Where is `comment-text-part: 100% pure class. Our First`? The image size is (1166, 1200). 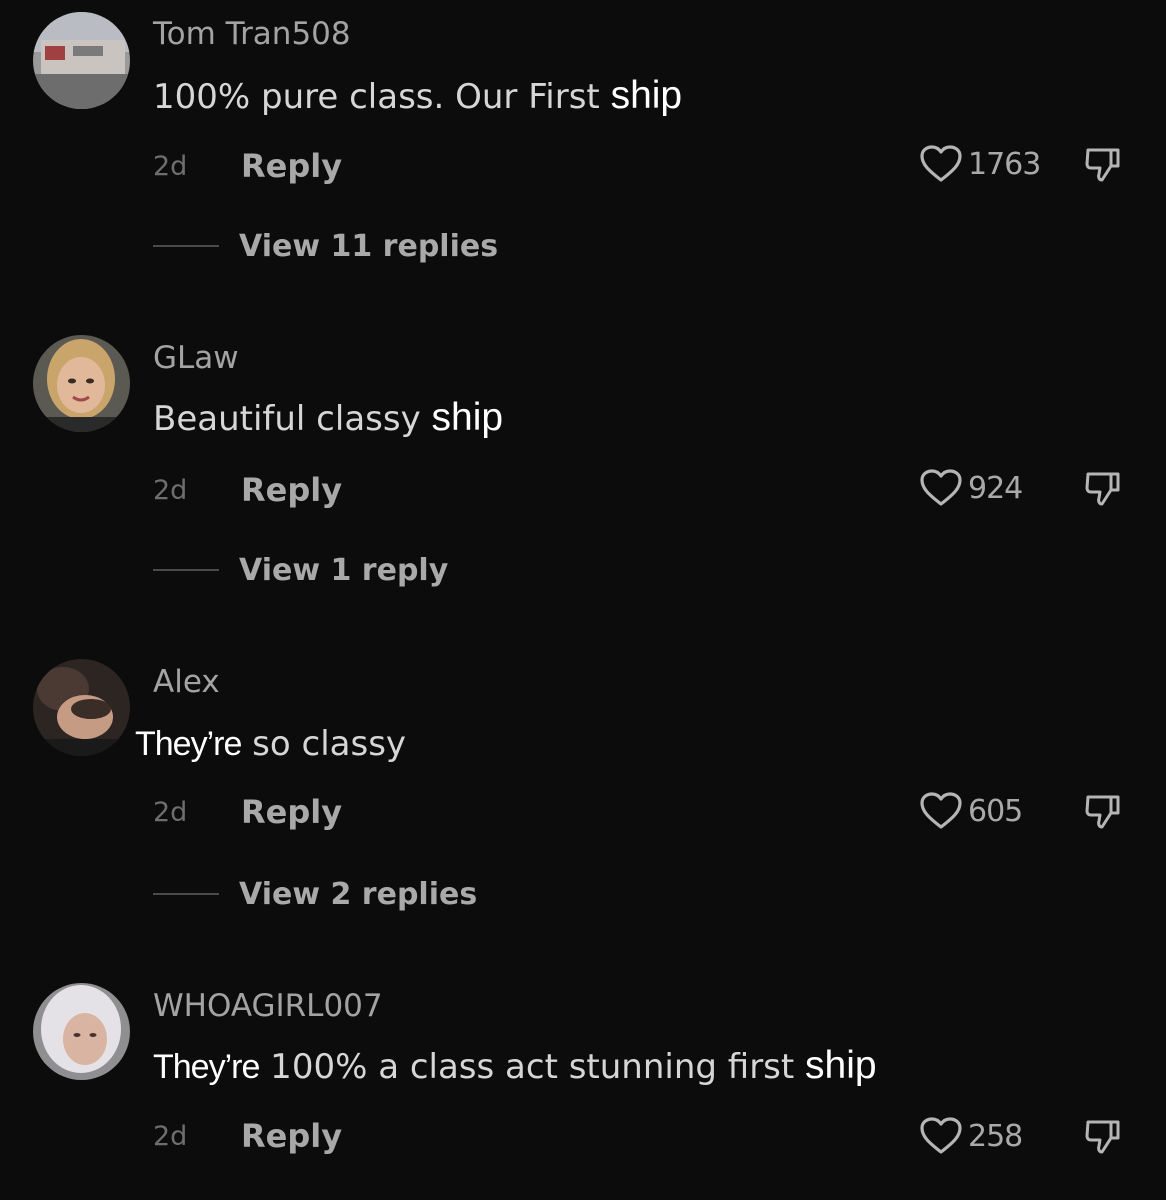
comment-text-part: 100% pure class. Our First is located at coordinates (382, 97).